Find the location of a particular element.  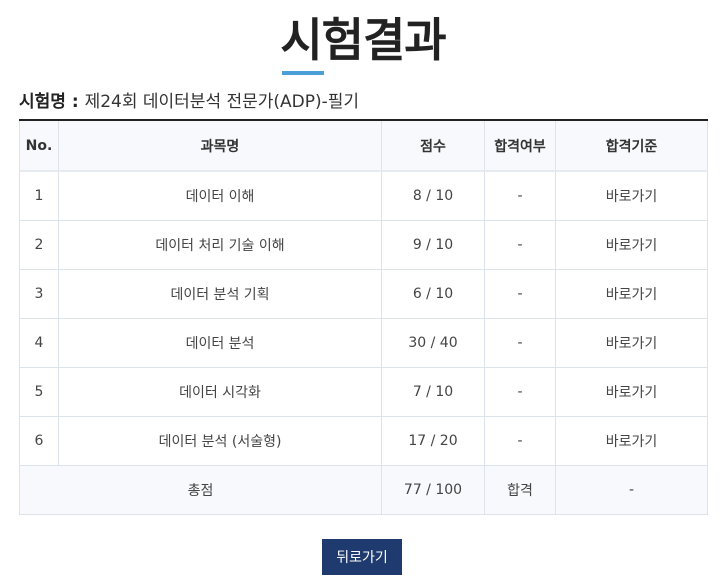

header-no: No. is located at coordinates (39, 145).